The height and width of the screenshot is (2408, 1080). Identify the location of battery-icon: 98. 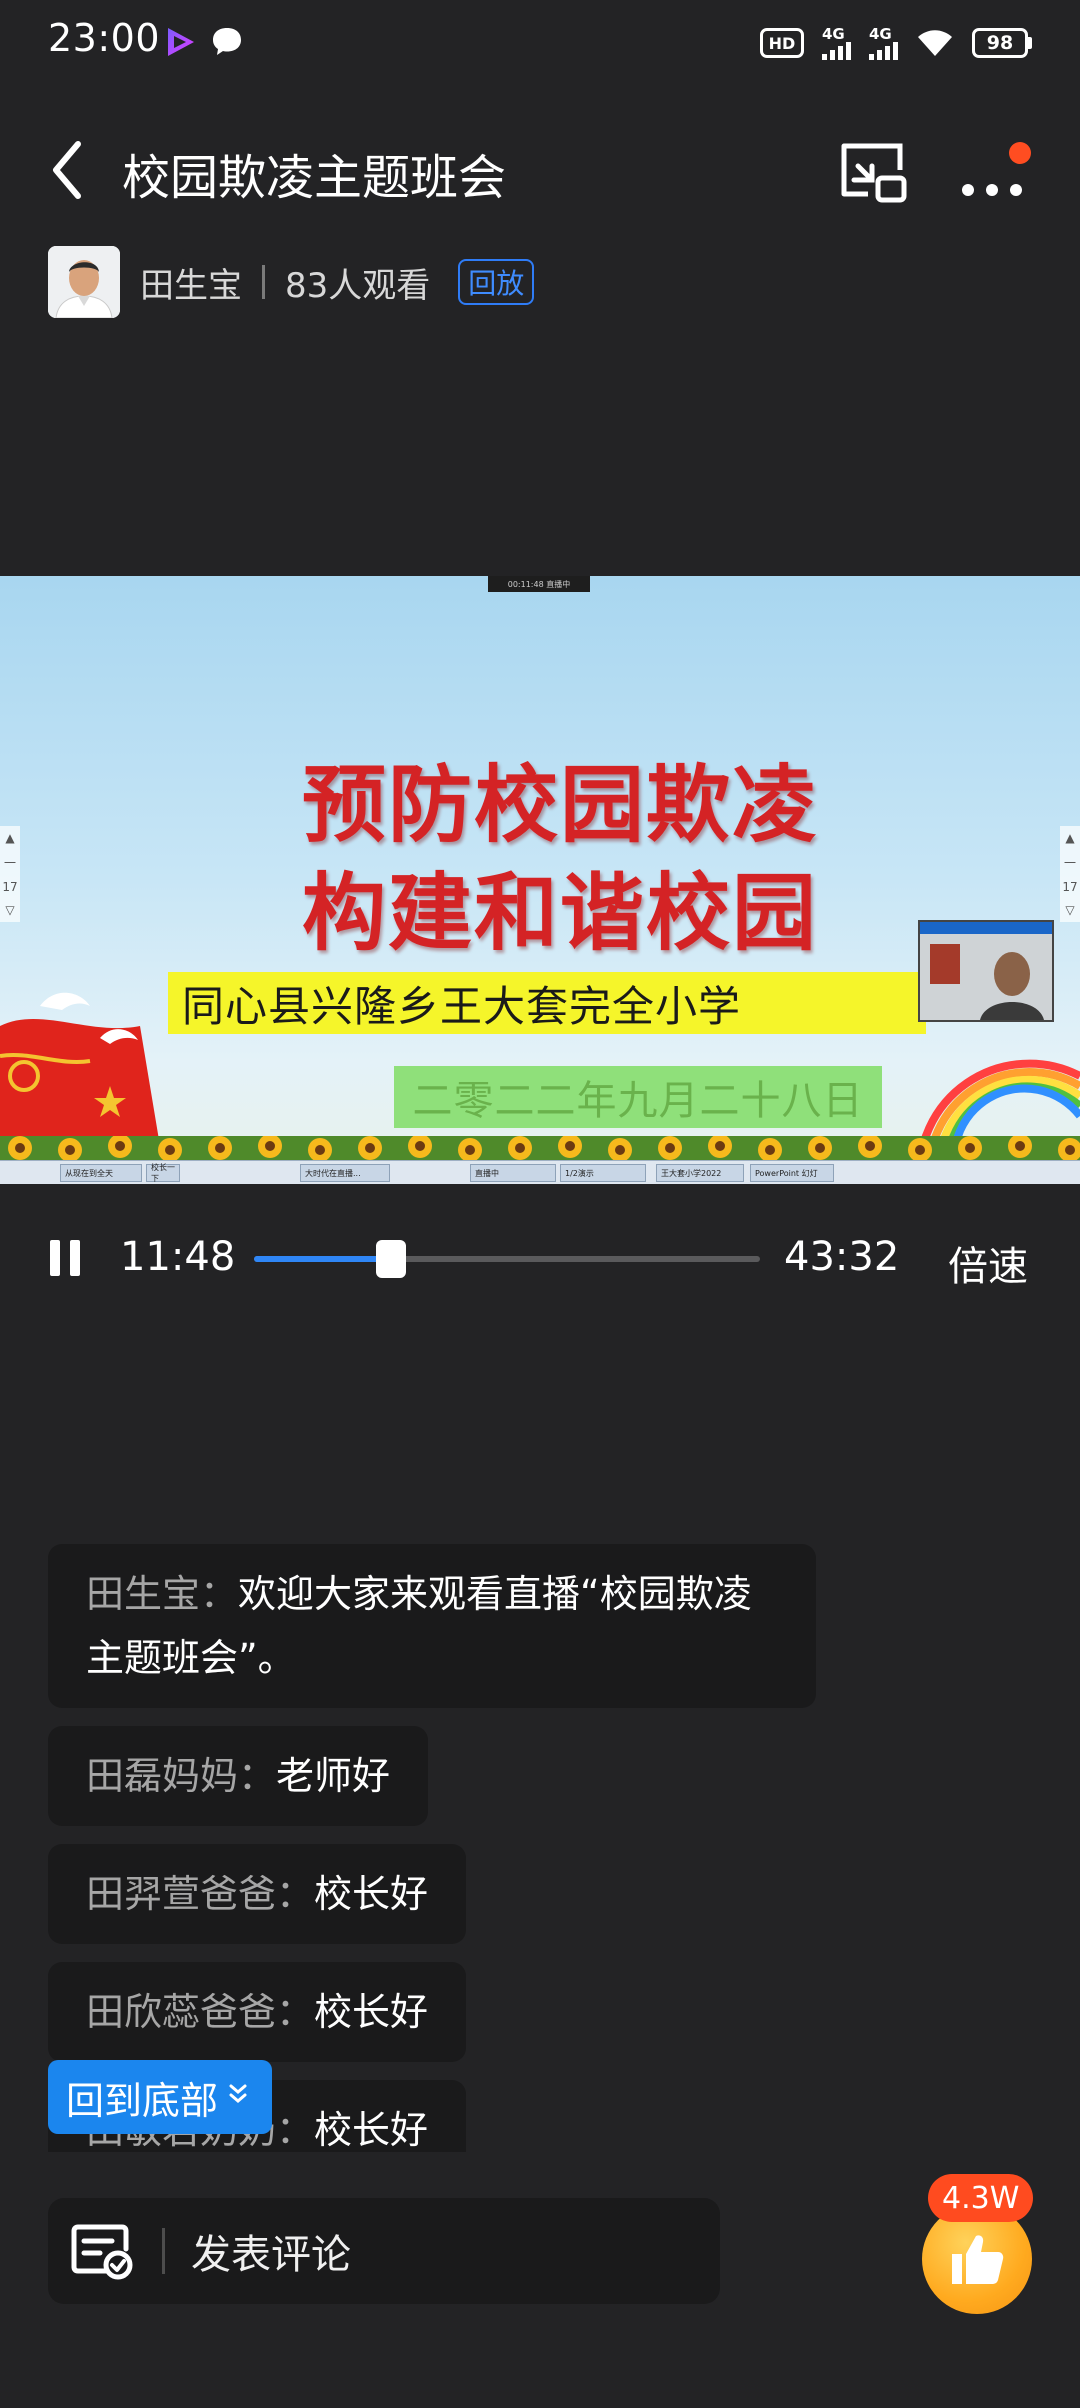
(1002, 43).